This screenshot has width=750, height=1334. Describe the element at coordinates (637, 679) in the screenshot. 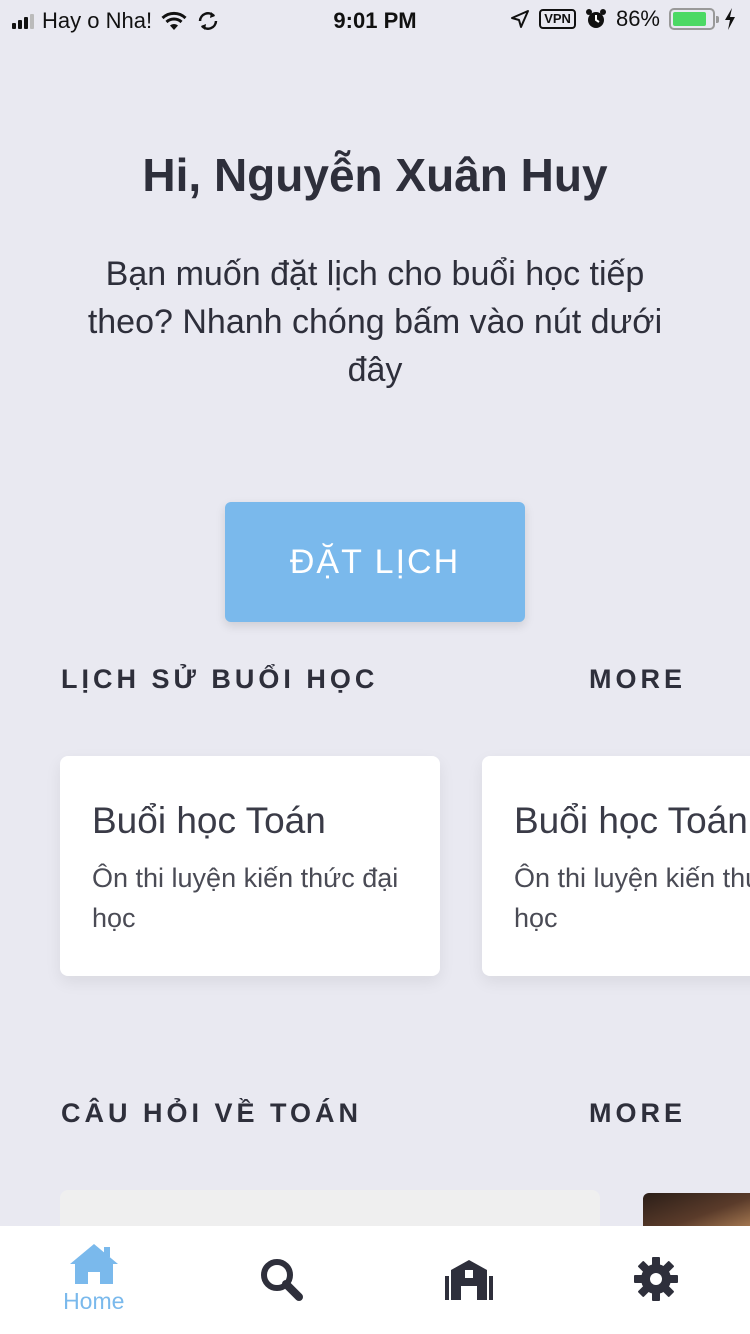

I see `history-more-link: MORE` at that location.